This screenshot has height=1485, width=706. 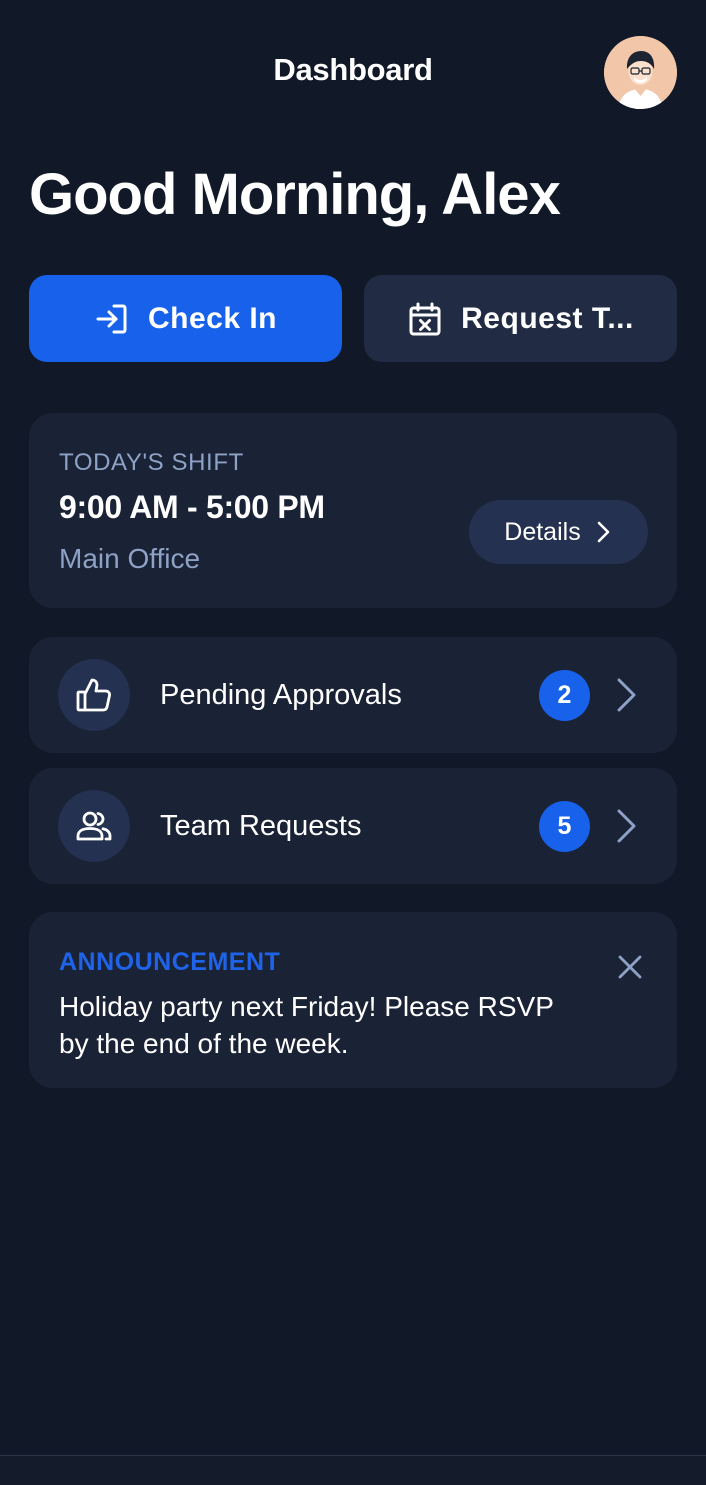 What do you see at coordinates (261, 826) in the screenshot?
I see `team-requests-label: Team Requests` at bounding box center [261, 826].